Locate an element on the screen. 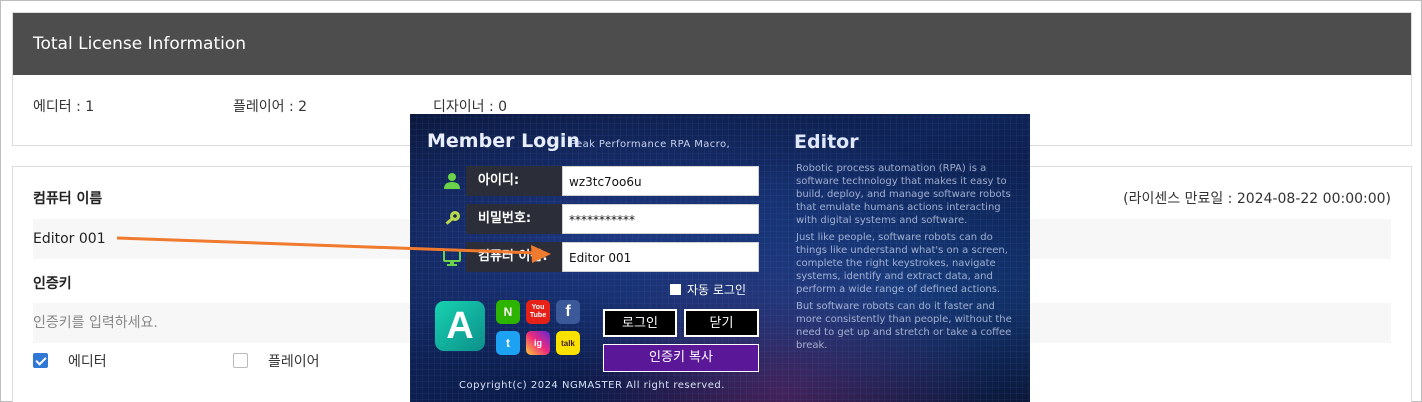 Image resolution: width=1422 pixels, height=402 pixels. editor-title: Editor is located at coordinates (826, 142).